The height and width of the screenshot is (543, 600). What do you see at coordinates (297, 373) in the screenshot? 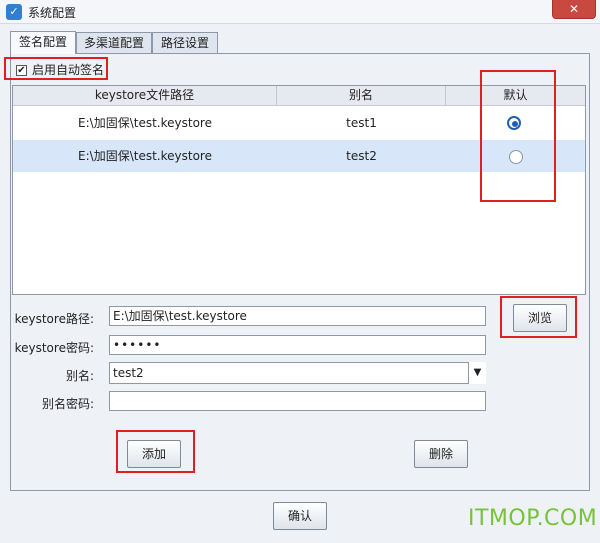
I see `alias-select: test2` at bounding box center [297, 373].